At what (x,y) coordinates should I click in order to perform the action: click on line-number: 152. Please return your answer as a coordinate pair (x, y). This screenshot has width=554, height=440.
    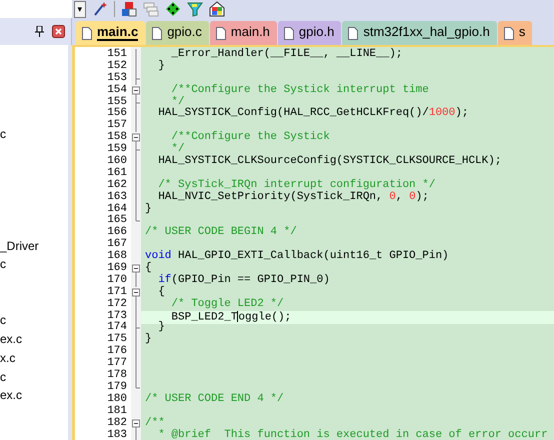
    Looking at the image, I should click on (117, 66).